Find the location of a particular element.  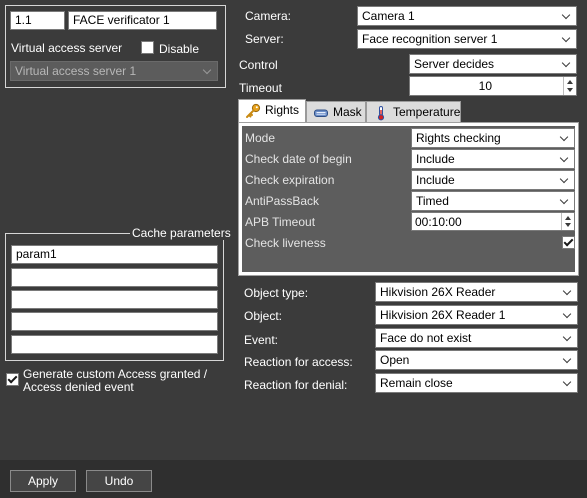

timeout-value: 10 is located at coordinates (485, 86).